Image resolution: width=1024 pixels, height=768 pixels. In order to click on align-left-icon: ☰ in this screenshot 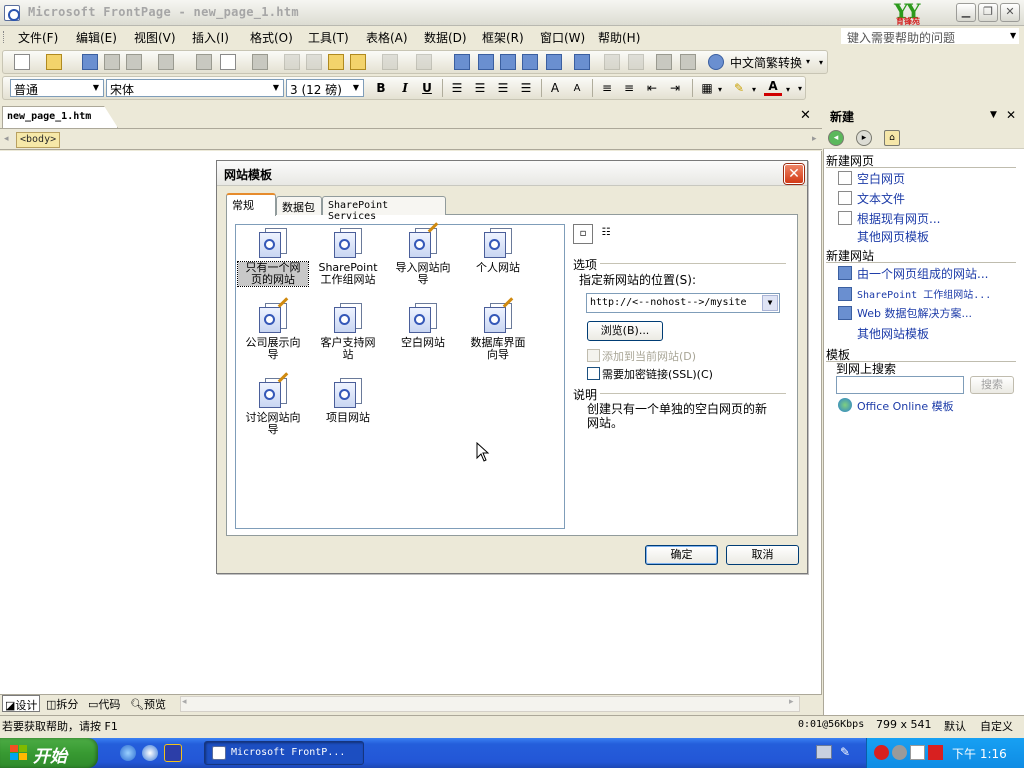, I will do `click(457, 88)`.